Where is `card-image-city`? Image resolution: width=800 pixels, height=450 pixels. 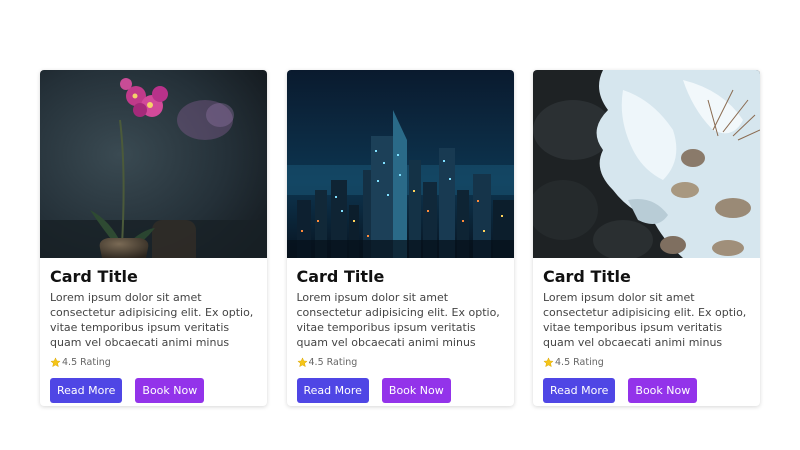 card-image-city is located at coordinates (400, 164).